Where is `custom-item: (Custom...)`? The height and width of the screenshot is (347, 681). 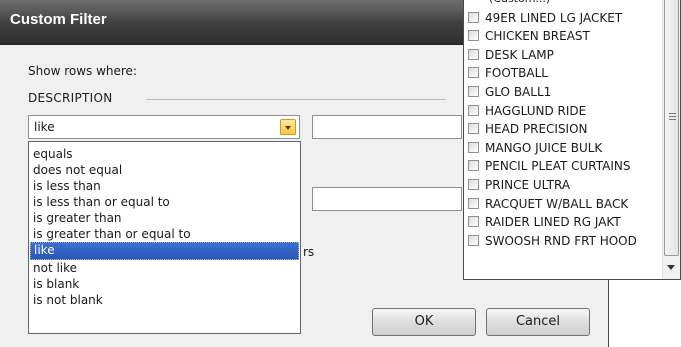
custom-item: (Custom...) is located at coordinates (563, 4).